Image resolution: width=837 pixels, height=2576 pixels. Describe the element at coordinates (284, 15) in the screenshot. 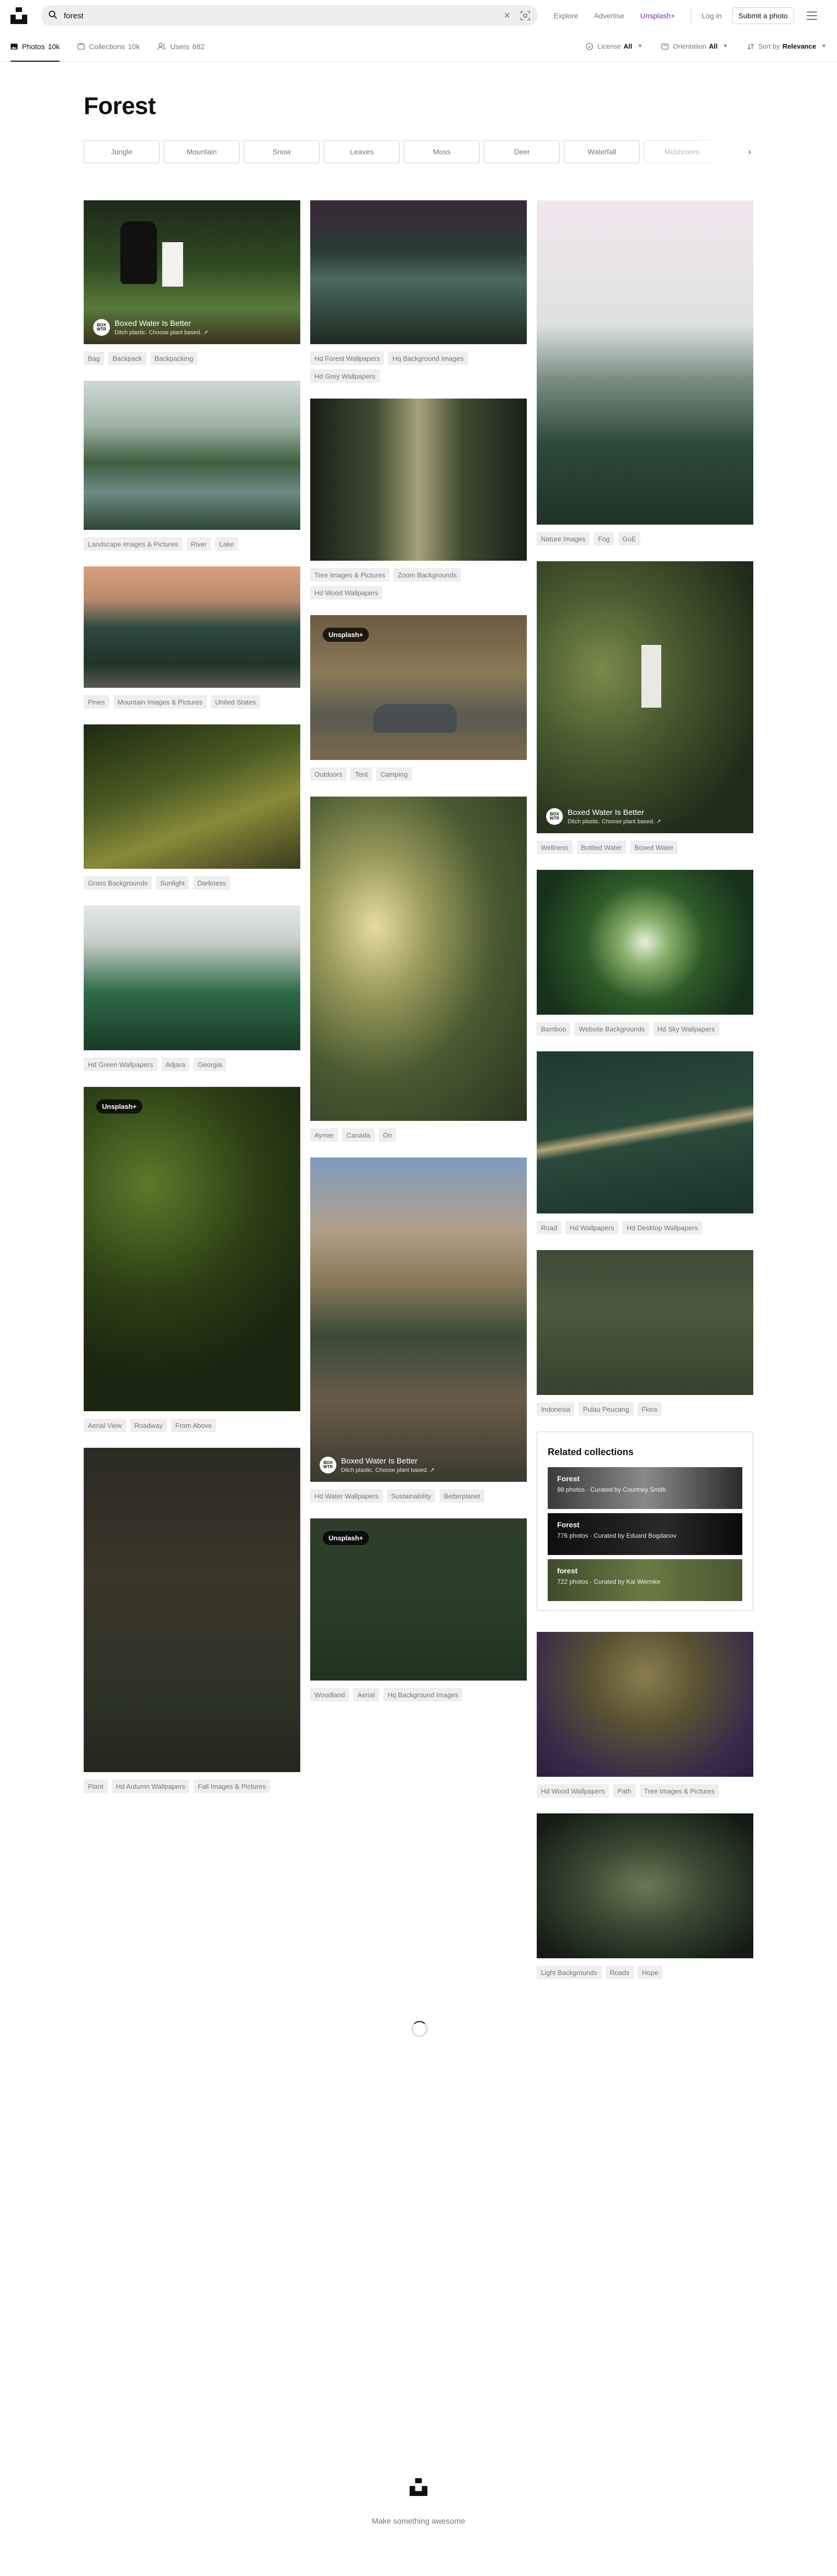

I see `search-input` at that location.